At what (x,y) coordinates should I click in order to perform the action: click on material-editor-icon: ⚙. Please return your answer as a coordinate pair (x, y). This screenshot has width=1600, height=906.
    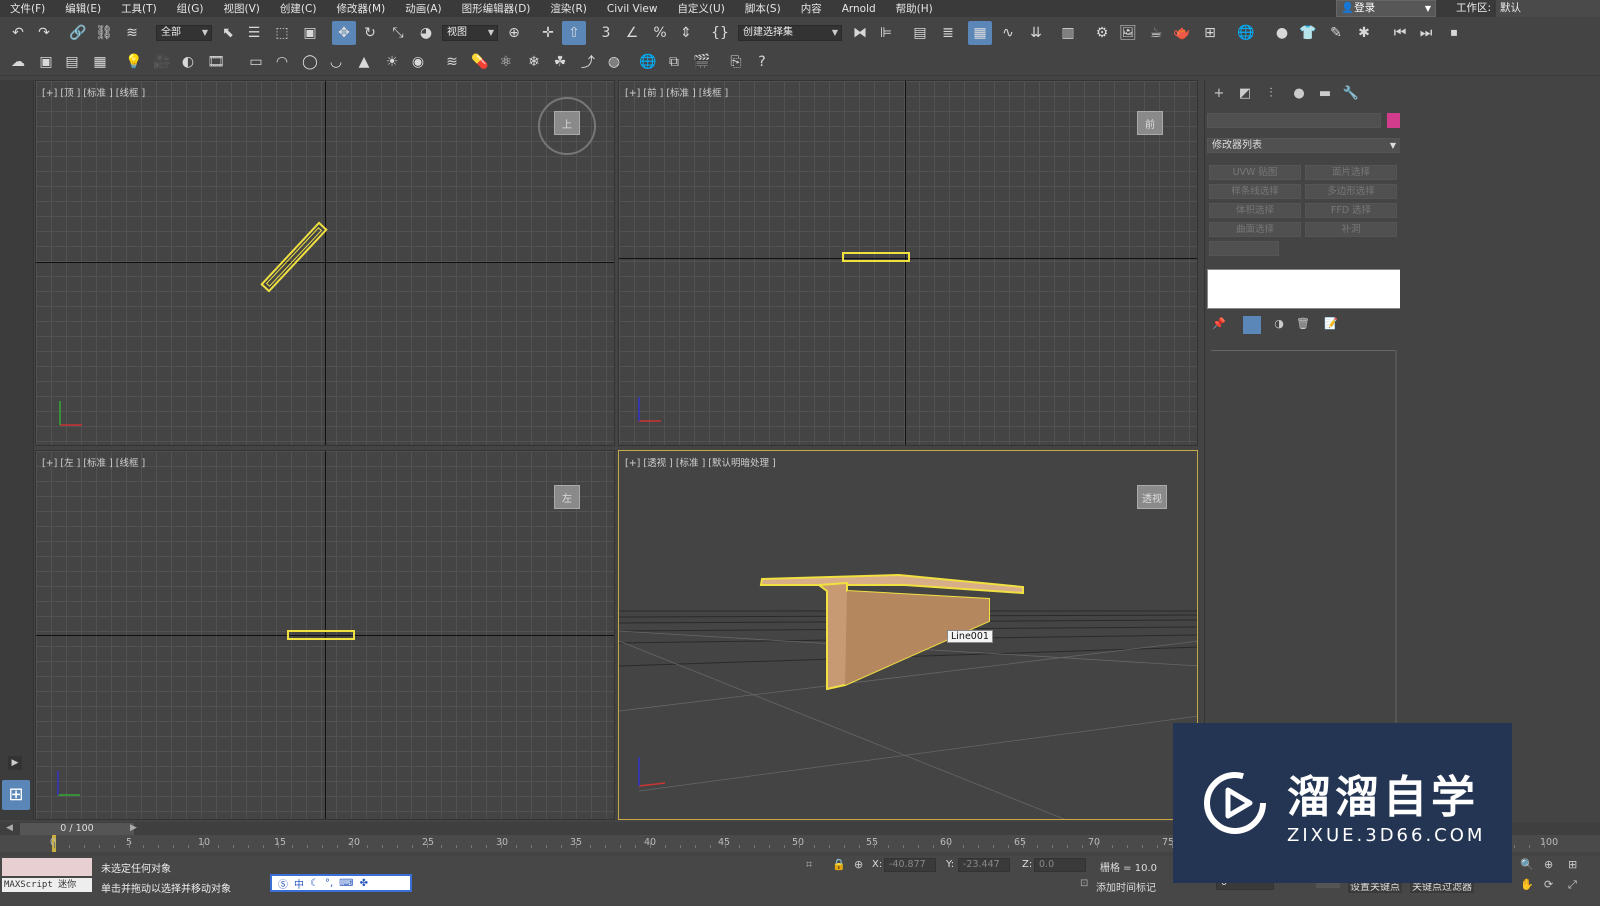
    Looking at the image, I should click on (1102, 33).